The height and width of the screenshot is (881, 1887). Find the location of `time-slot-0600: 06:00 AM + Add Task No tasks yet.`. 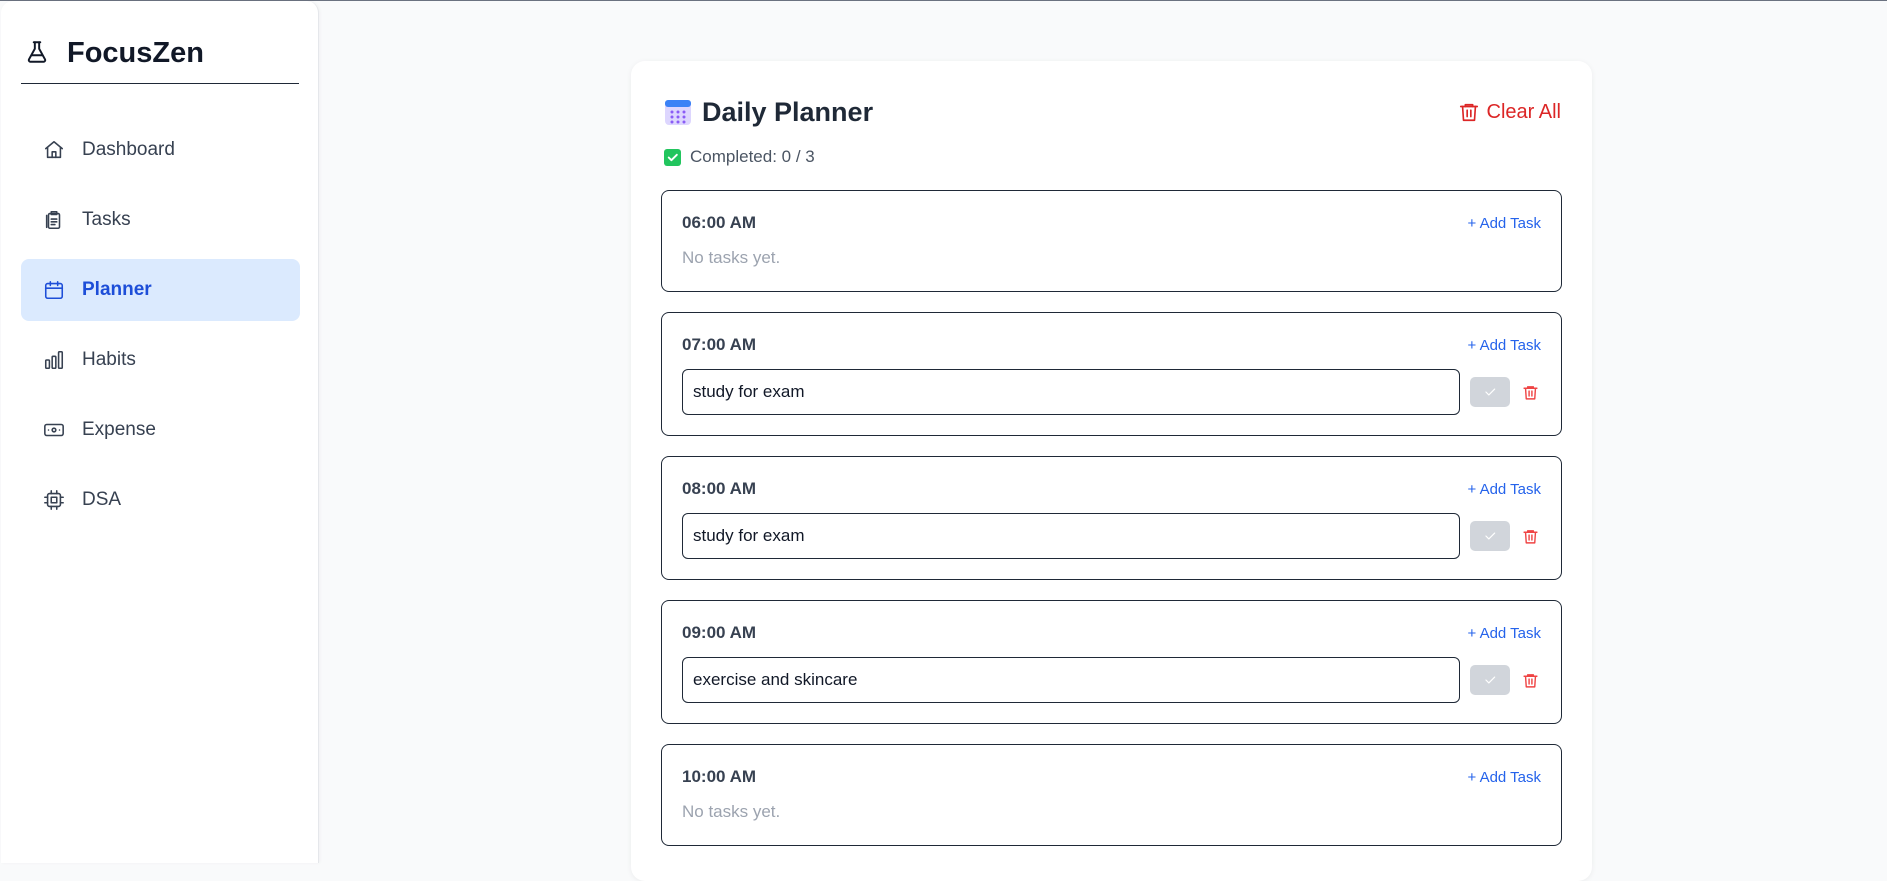

time-slot-0600: 06:00 AM + Add Task No tasks yet. is located at coordinates (1111, 241).